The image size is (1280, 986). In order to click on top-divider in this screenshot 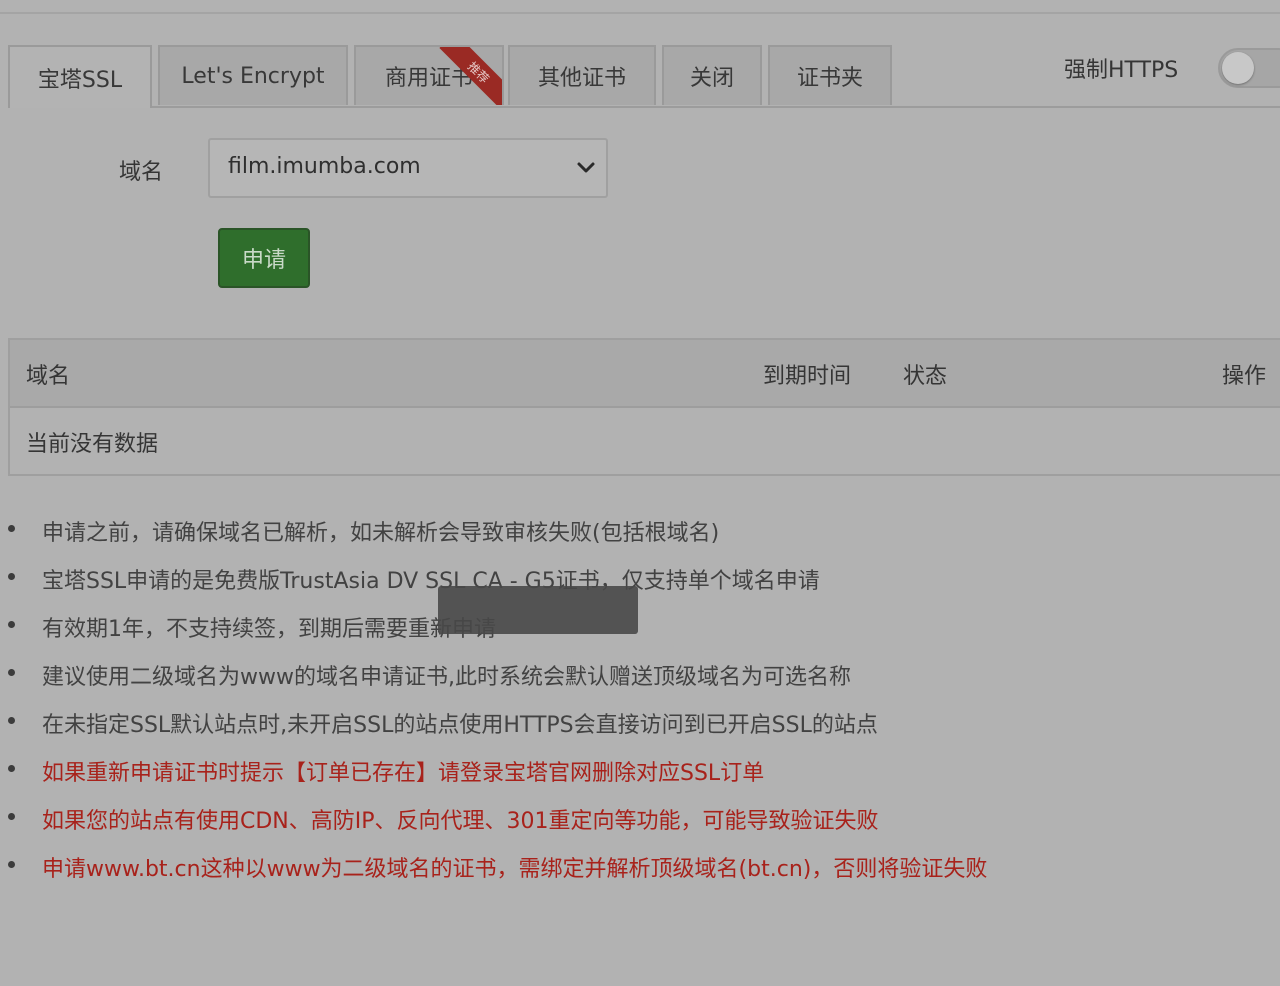, I will do `click(640, 13)`.